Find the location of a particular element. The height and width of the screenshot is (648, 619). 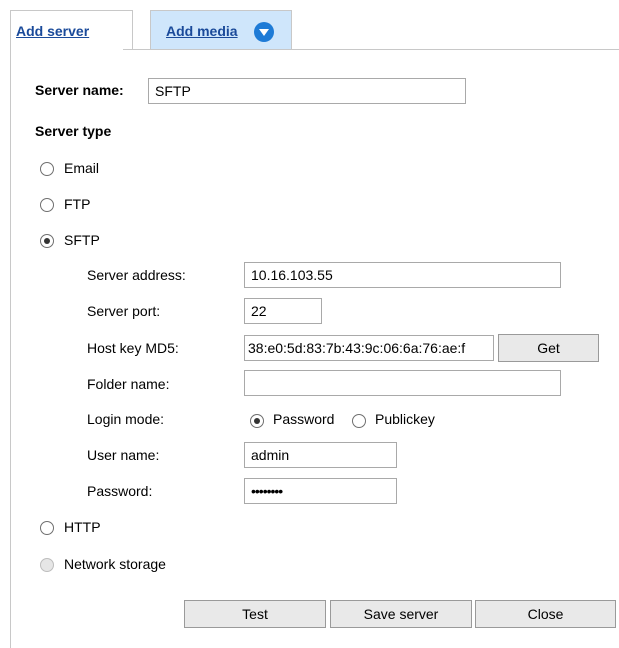

server-name-label: Server name: is located at coordinates (79, 90).